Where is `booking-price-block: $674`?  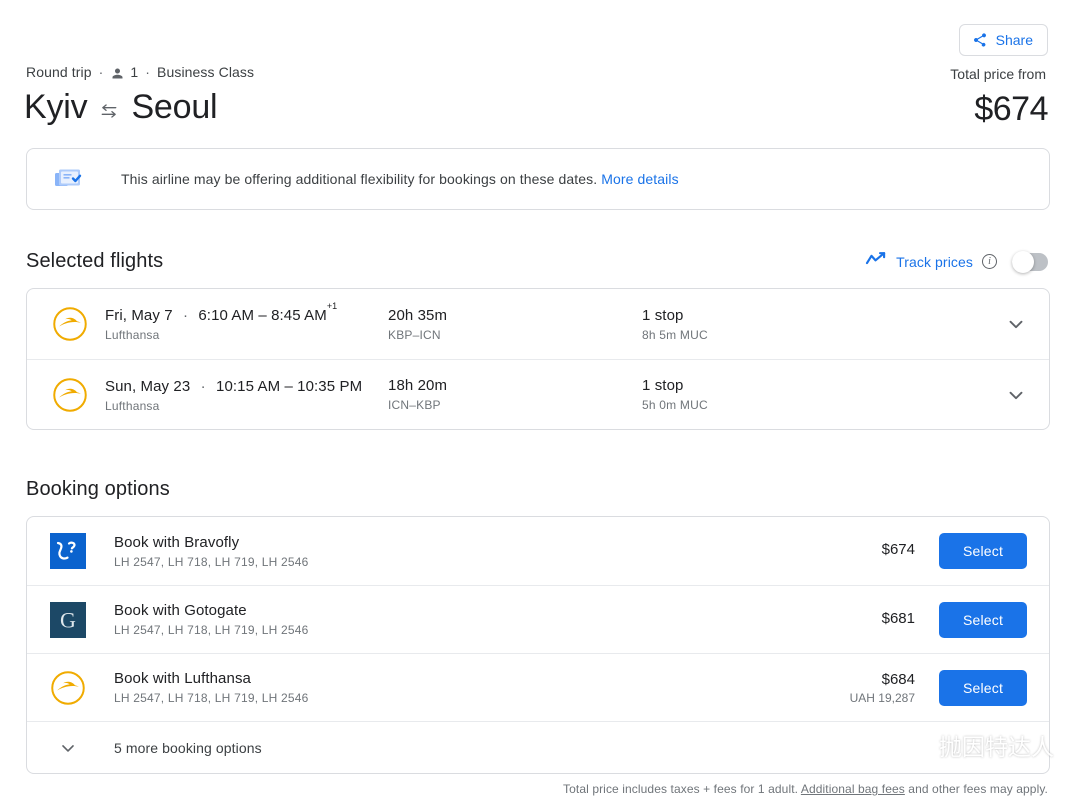 booking-price-block: $674 is located at coordinates (898, 551).